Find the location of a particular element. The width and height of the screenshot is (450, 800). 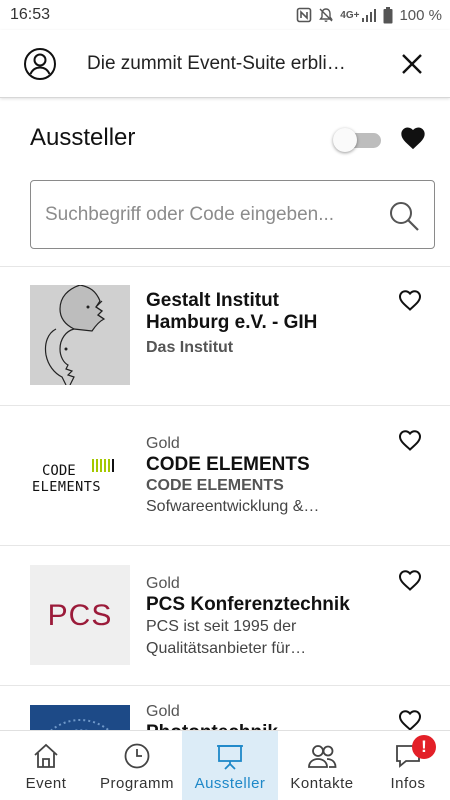

exhibitor-subtitle: CODE ELEMENTS is located at coordinates (215, 485).